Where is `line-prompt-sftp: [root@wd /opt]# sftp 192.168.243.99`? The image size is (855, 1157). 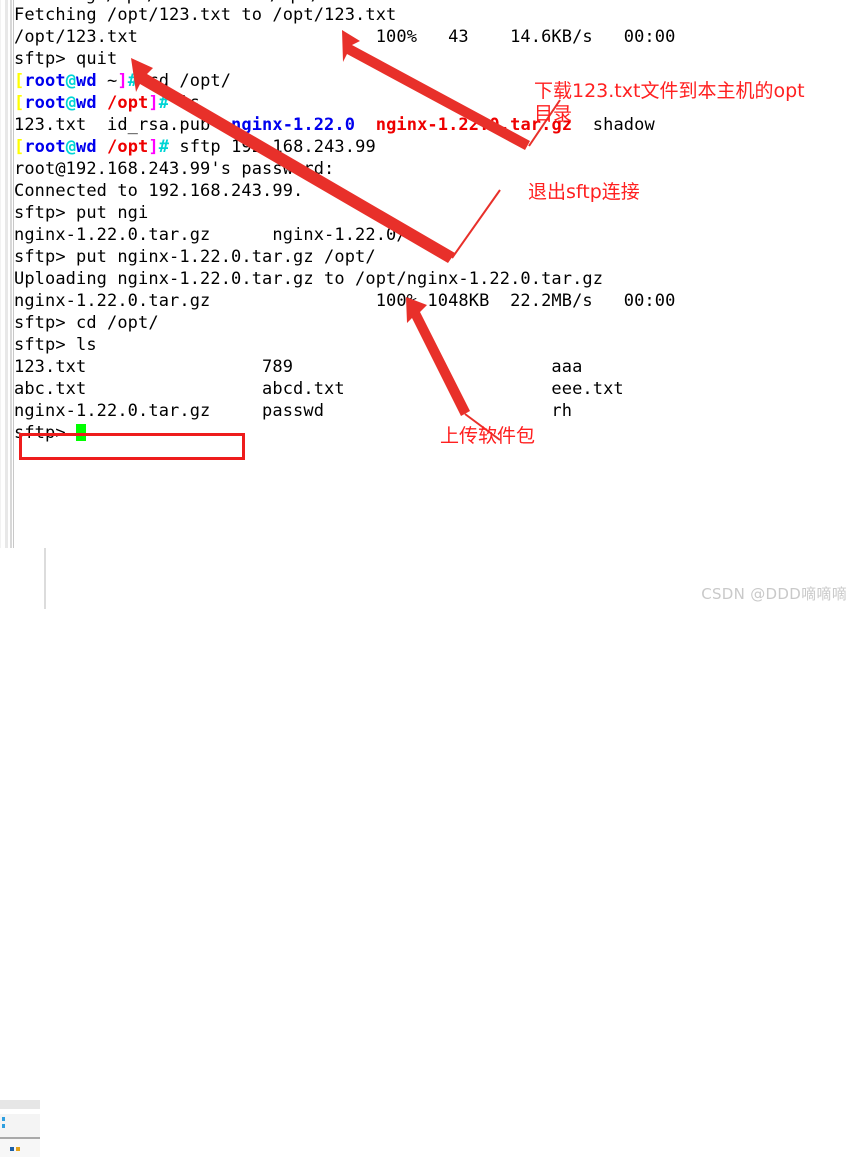
line-prompt-sftp: [root@wd /opt]# sftp 192.168.243.99 is located at coordinates (195, 147).